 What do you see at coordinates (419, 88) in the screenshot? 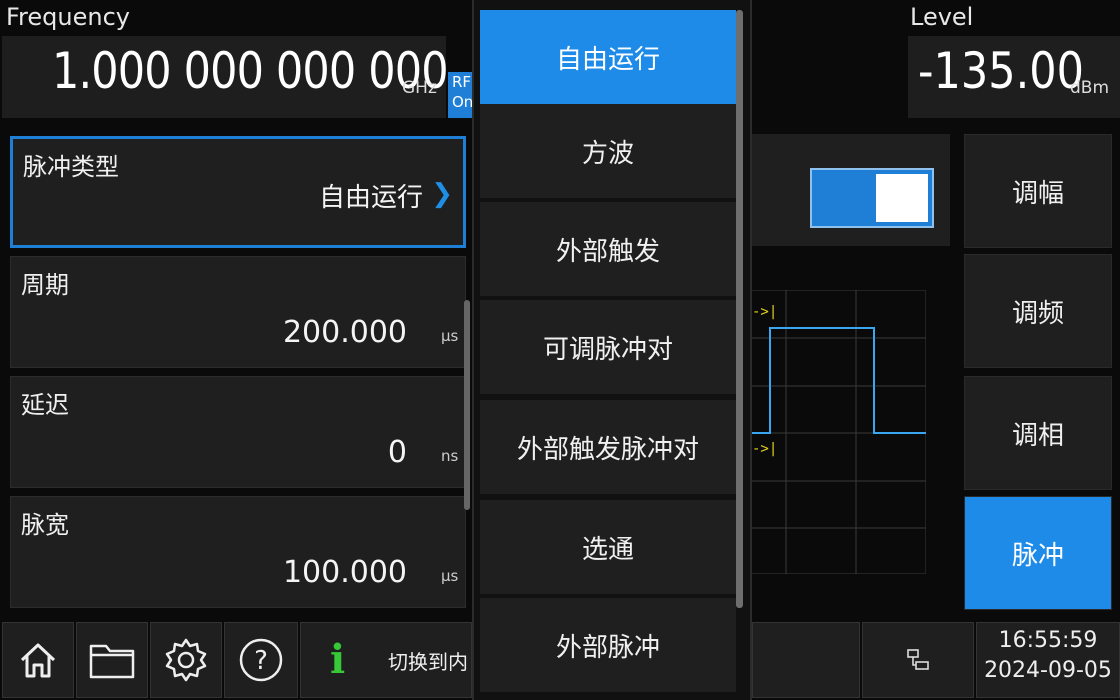
I see `frequency-unit: GHz` at bounding box center [419, 88].